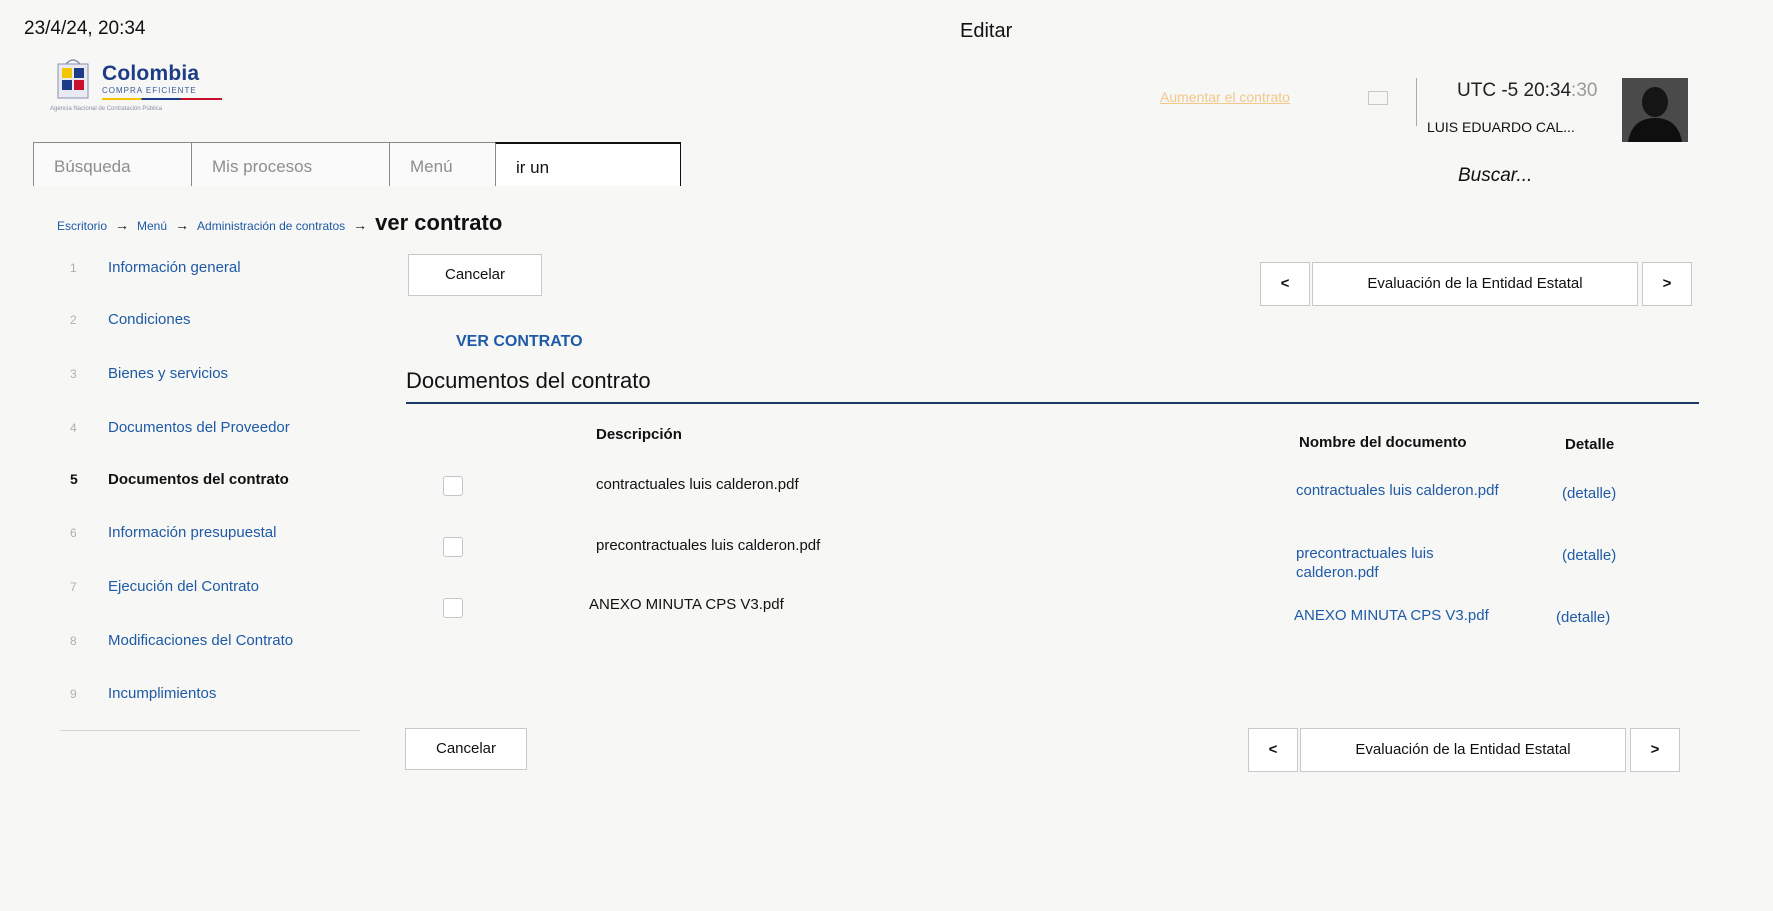  I want to click on user-avatar-icon, so click(1655, 110).